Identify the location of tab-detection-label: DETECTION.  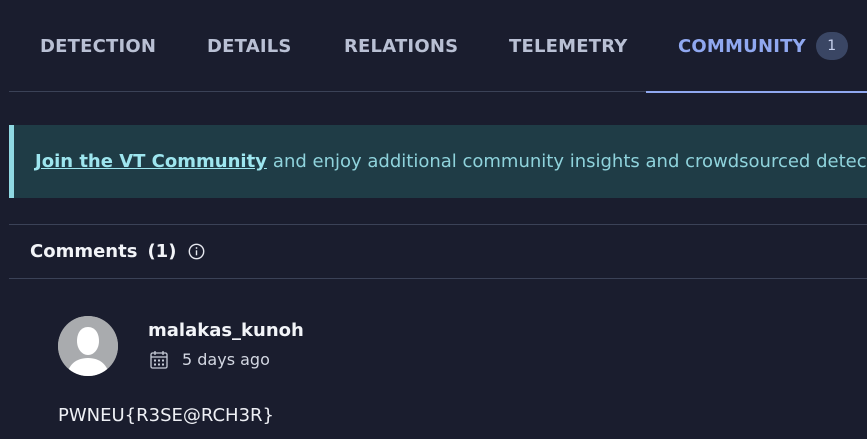
(98, 46).